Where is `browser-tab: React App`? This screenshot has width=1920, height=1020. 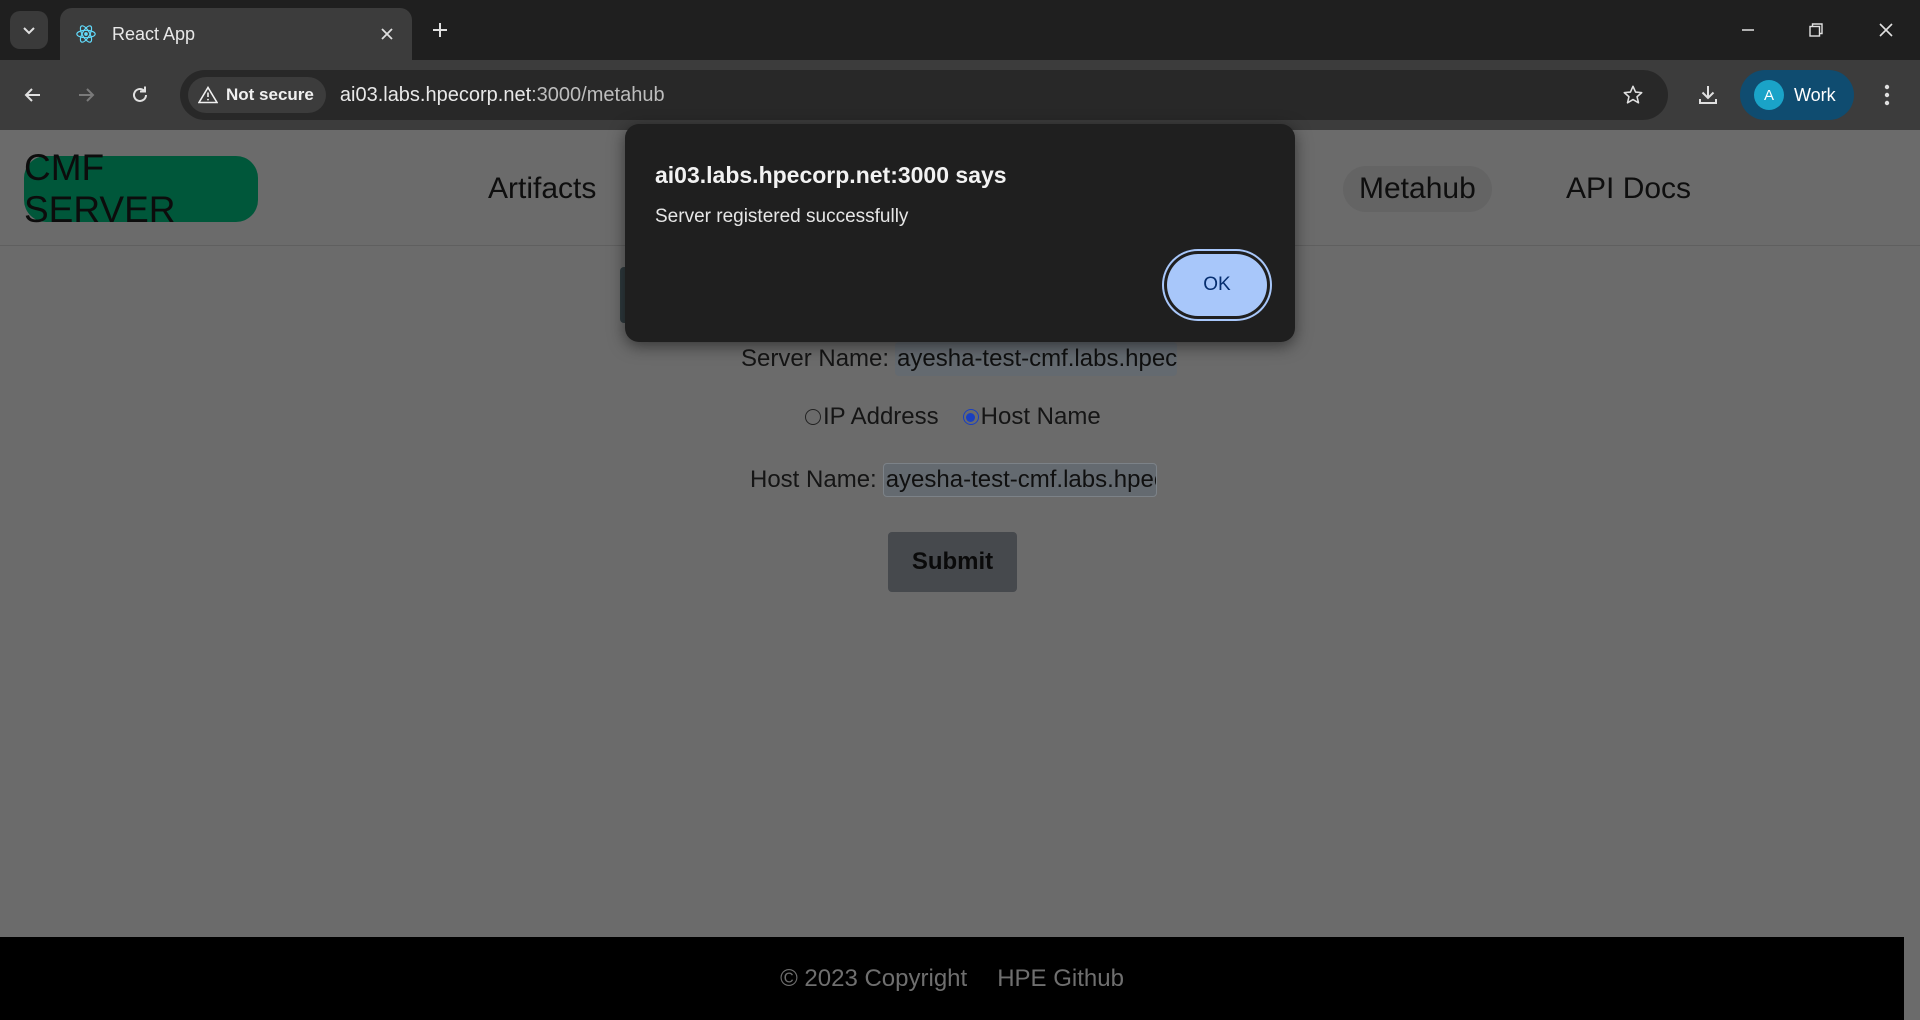 browser-tab: React App is located at coordinates (236, 34).